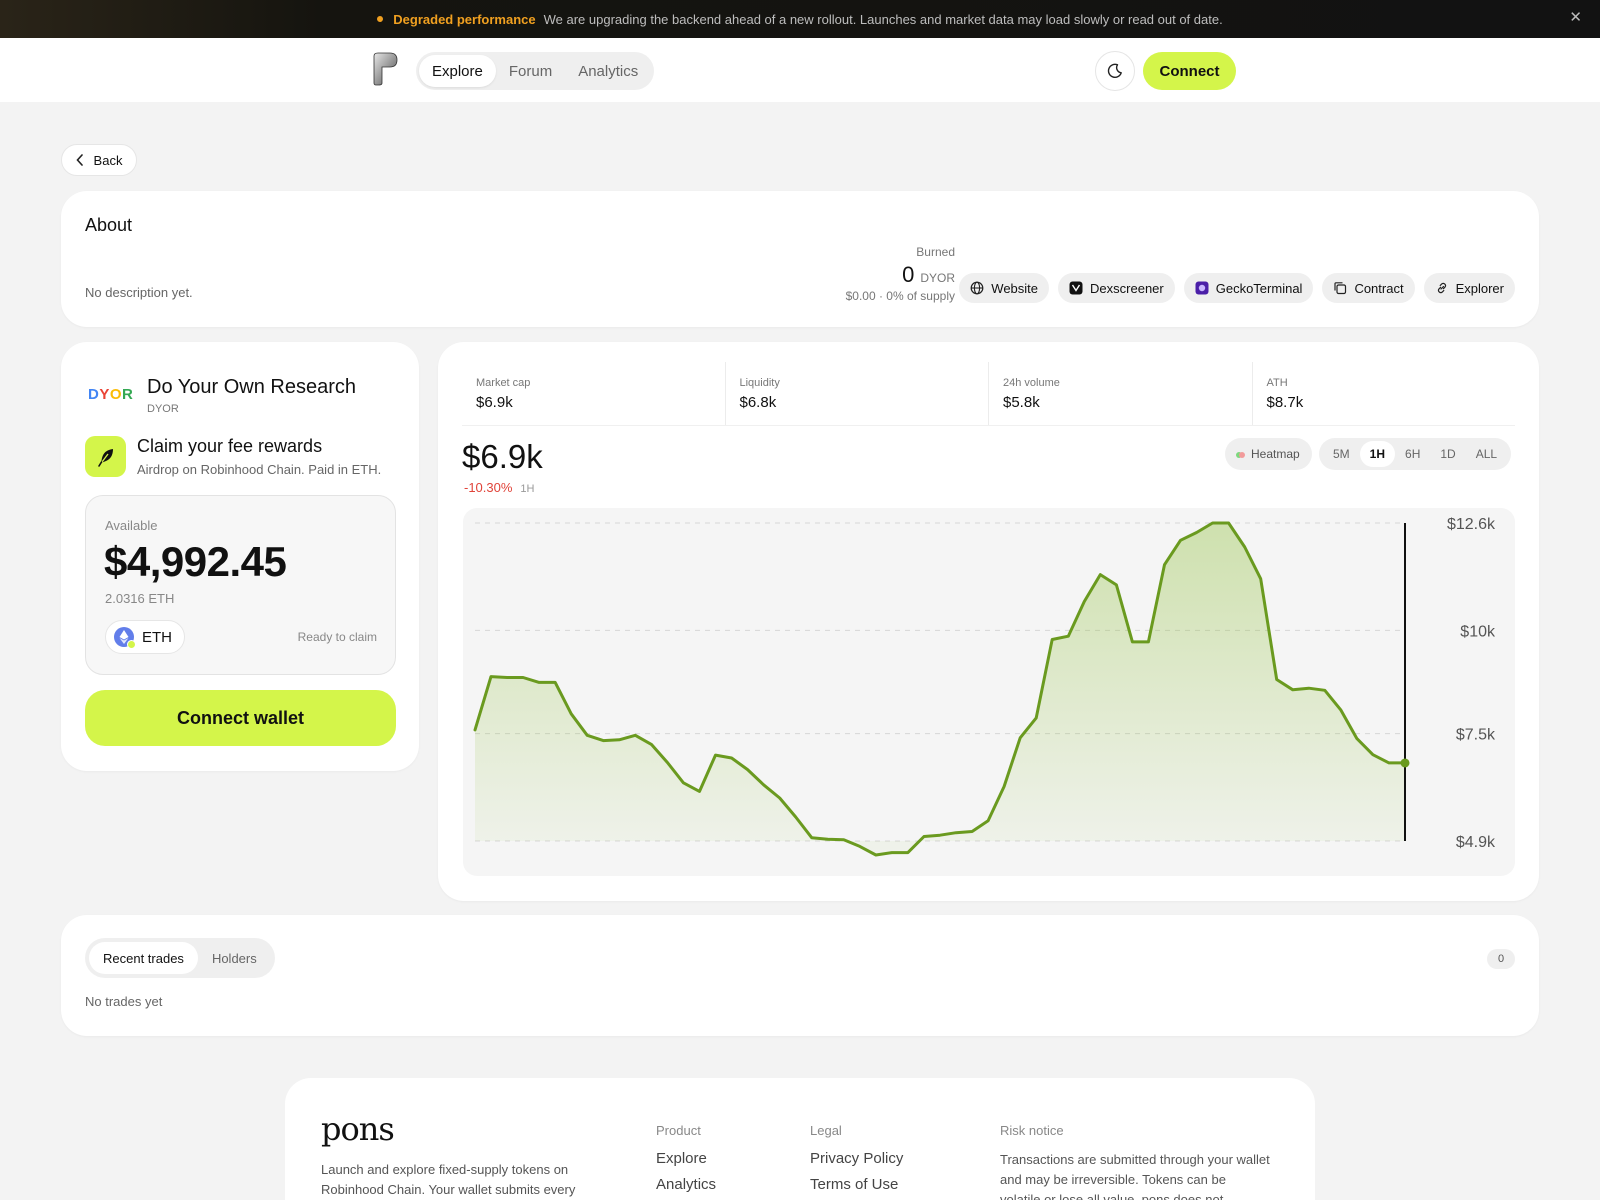 This screenshot has height=1200, width=1600. Describe the element at coordinates (131, 644) in the screenshot. I see `chain-badge-icon` at that location.